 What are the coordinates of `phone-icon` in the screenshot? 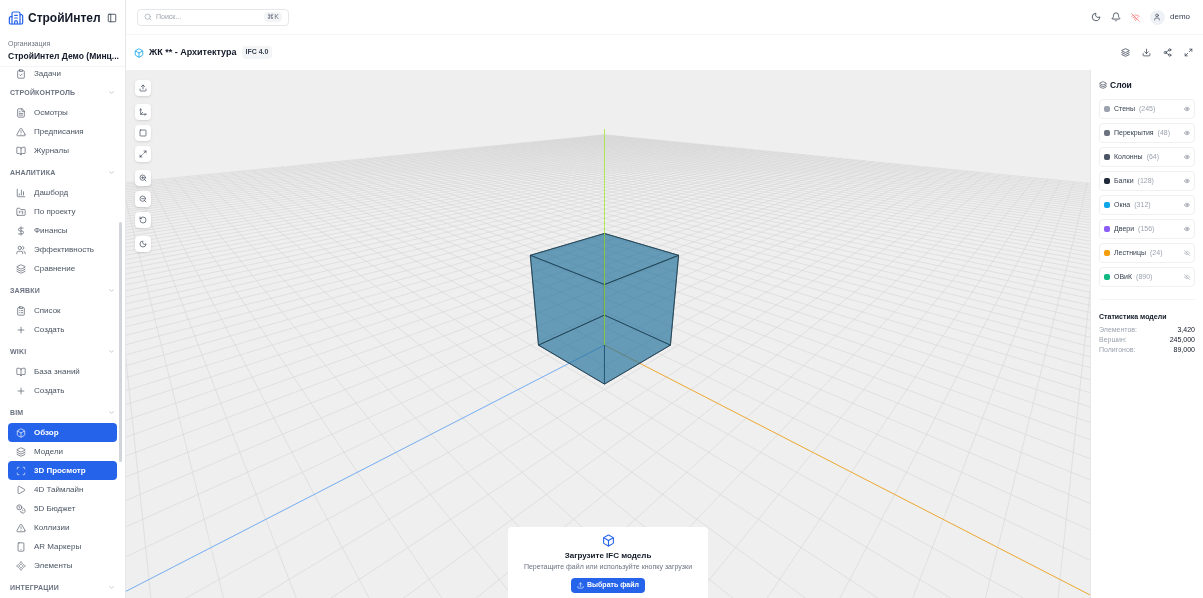 It's located at (21, 546).